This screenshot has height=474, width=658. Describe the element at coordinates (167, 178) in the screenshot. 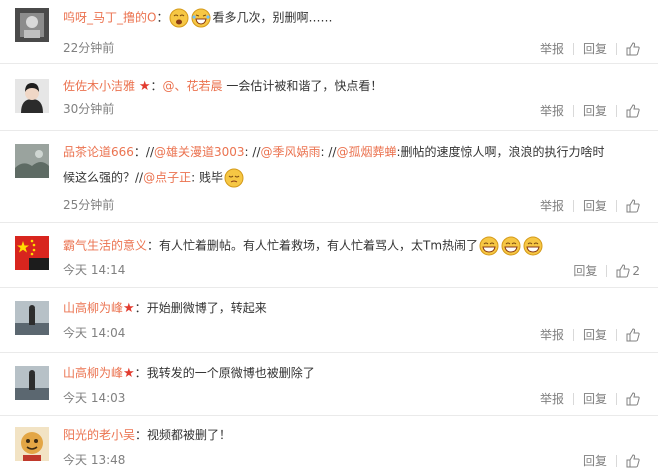

I see `mention-link: @点子正` at that location.